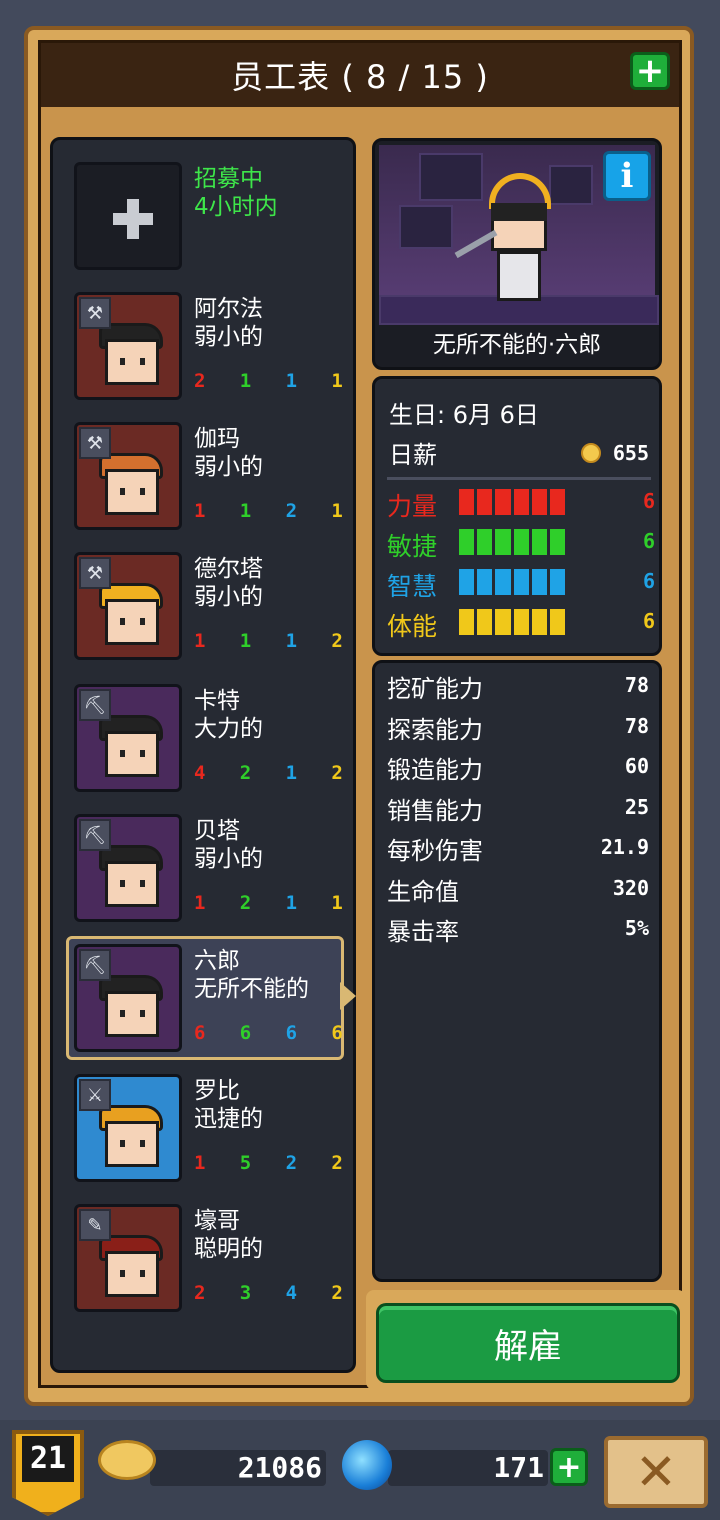  I want to click on divider, so click(519, 478).